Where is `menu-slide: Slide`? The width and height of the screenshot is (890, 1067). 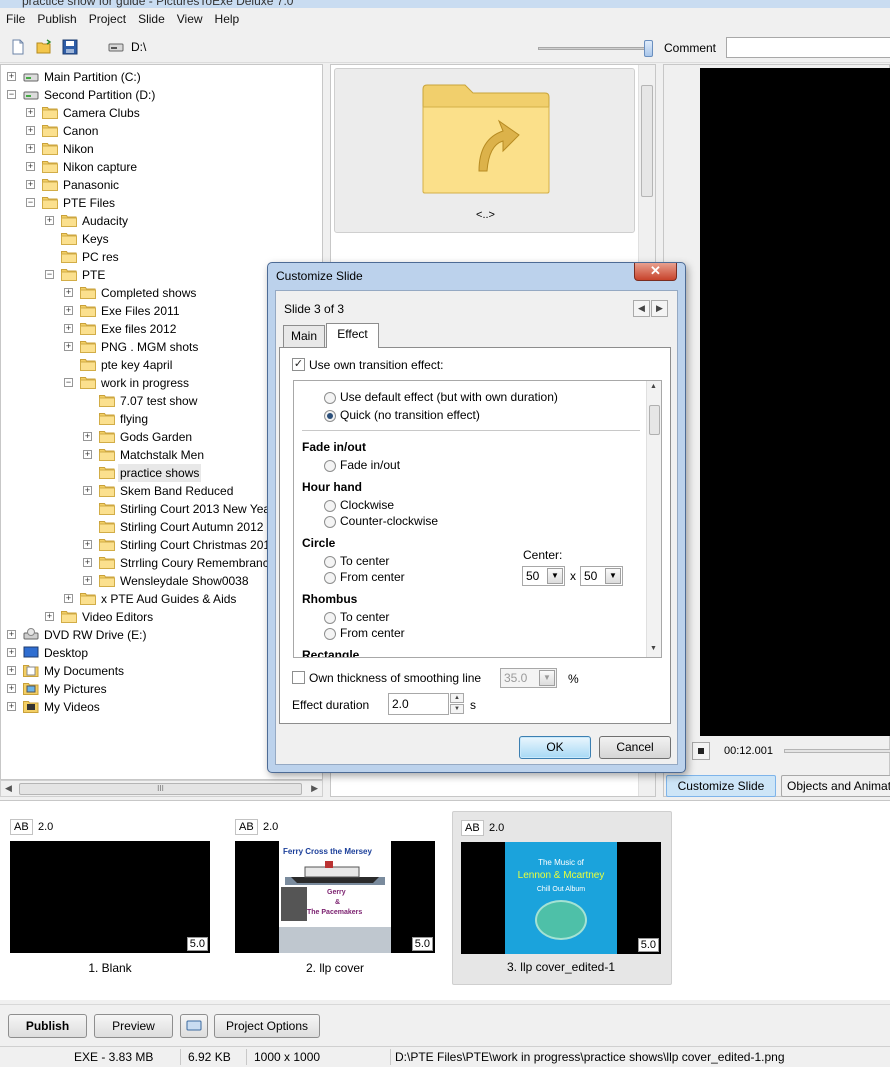 menu-slide: Slide is located at coordinates (151, 19).